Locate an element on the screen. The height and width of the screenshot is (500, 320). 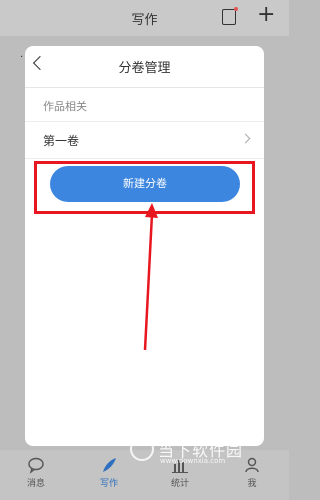
watermark: 当下软件园 www.downxia.com is located at coordinates (205, 452).